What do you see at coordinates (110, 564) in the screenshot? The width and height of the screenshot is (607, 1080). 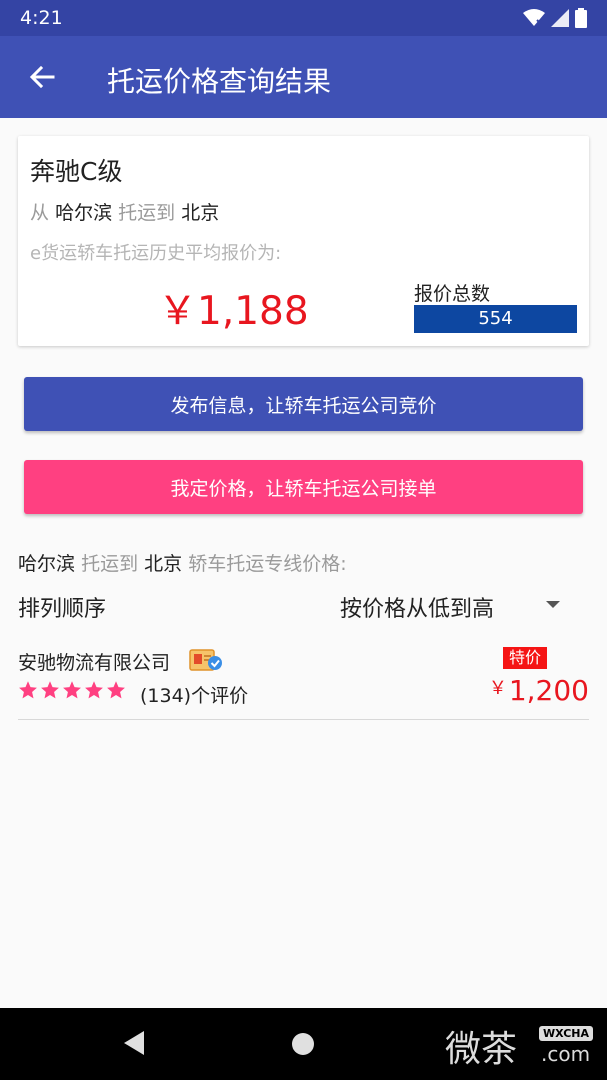 I see `list-ship-word: 托运到` at bounding box center [110, 564].